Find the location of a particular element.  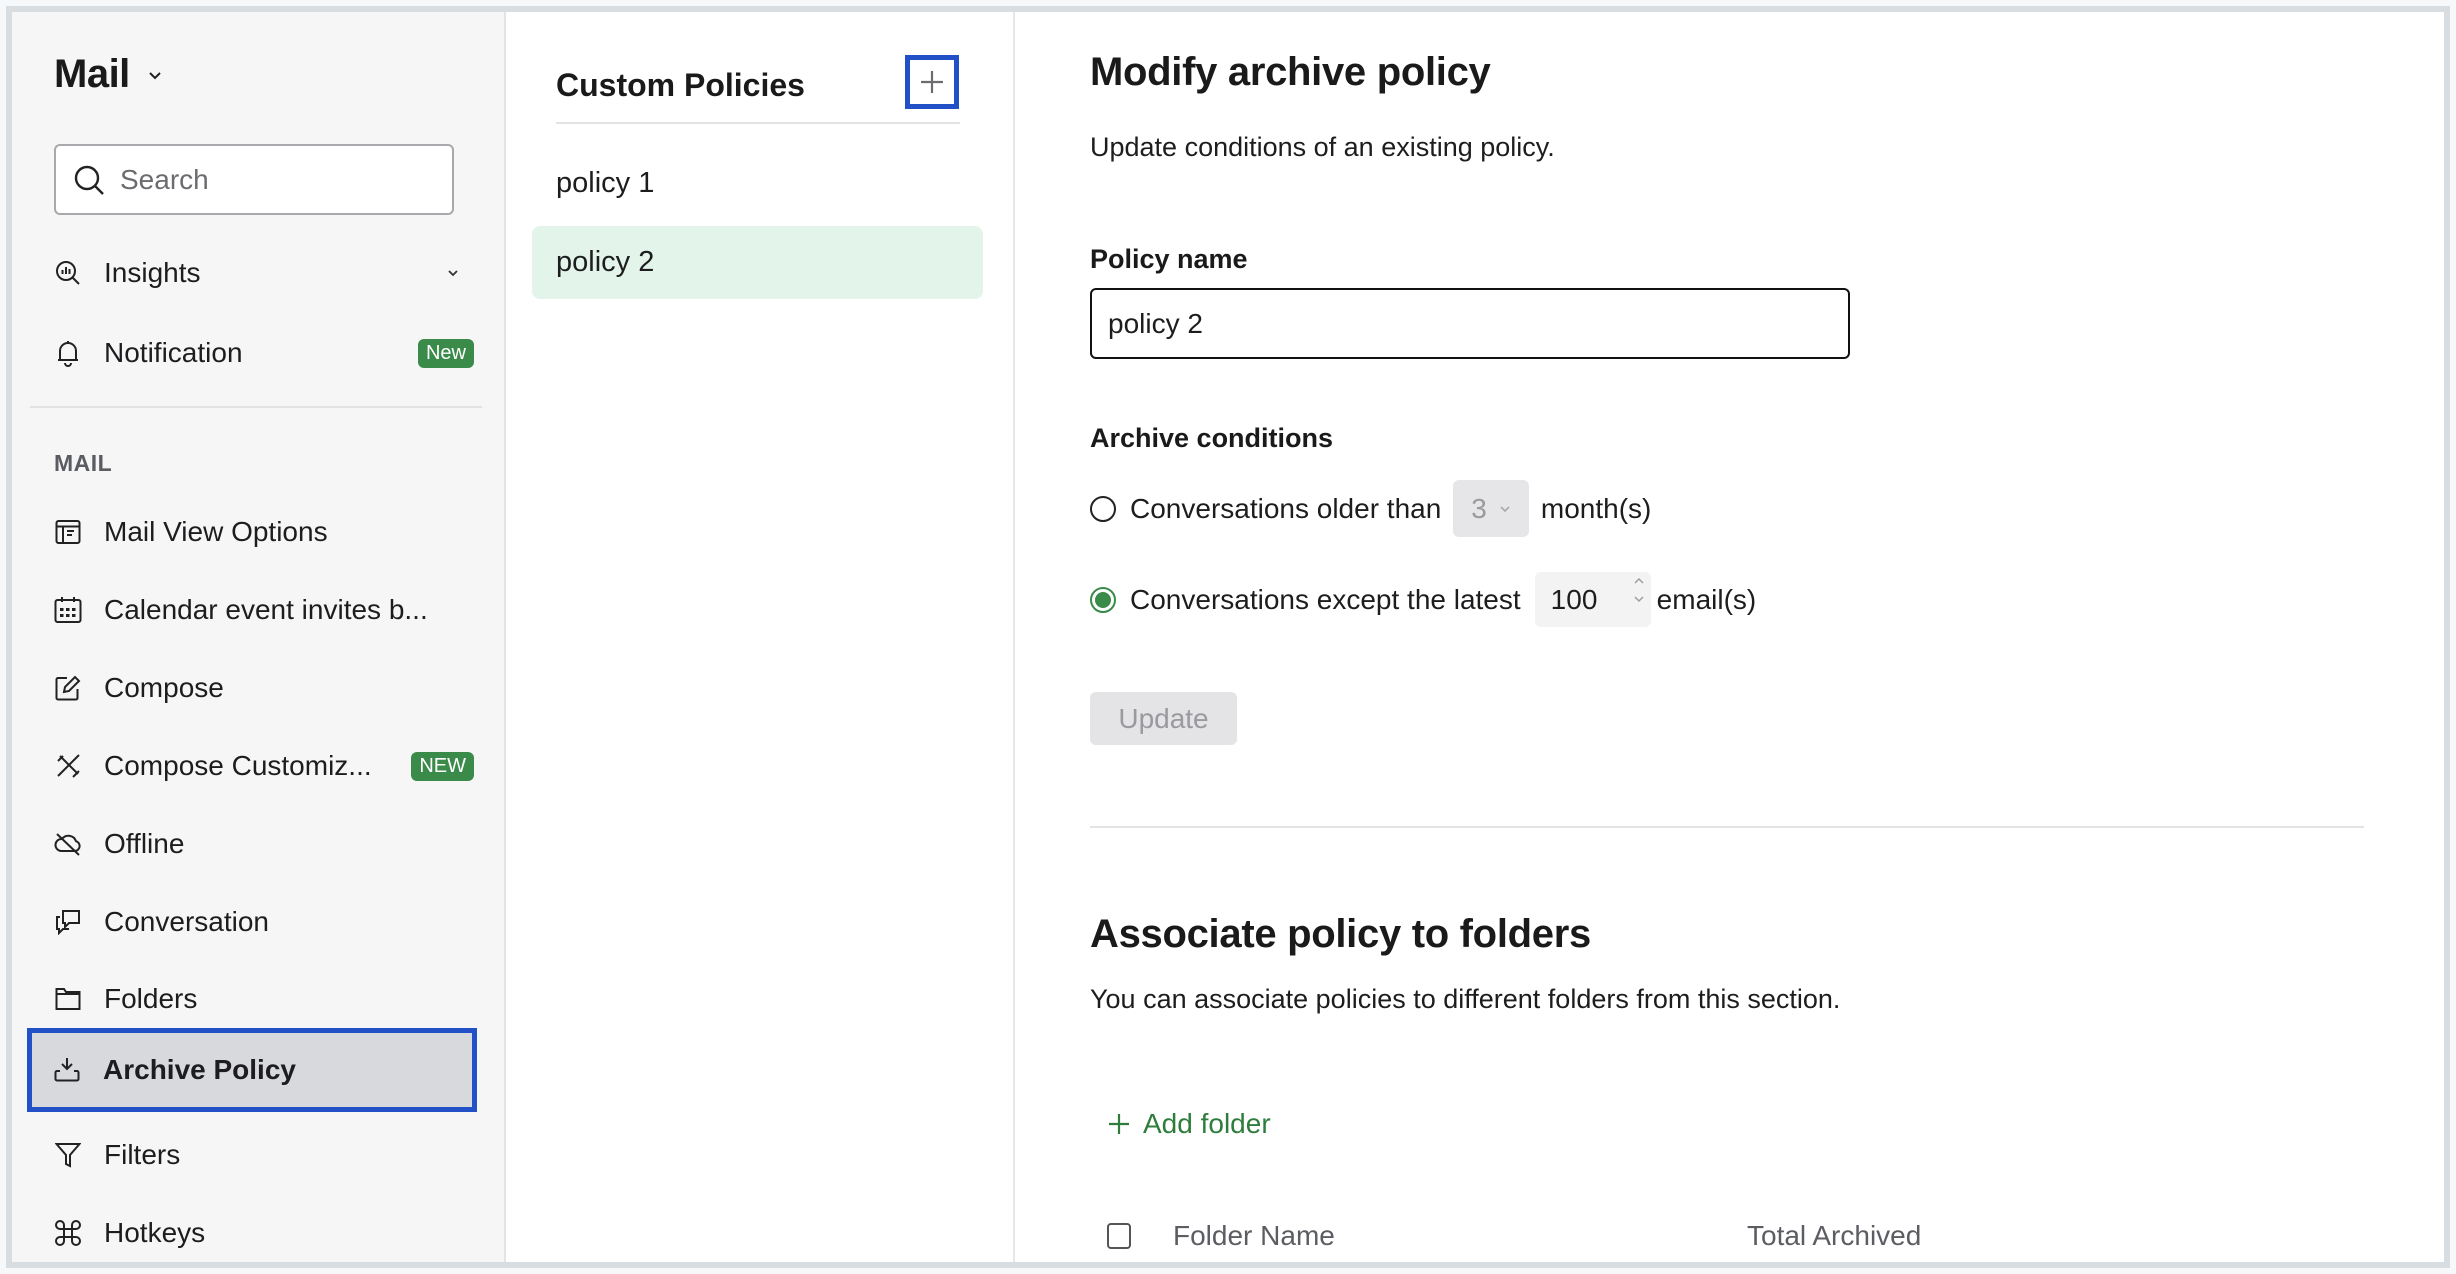

archive-conditions-label: Archive conditions is located at coordinates (1212, 438).